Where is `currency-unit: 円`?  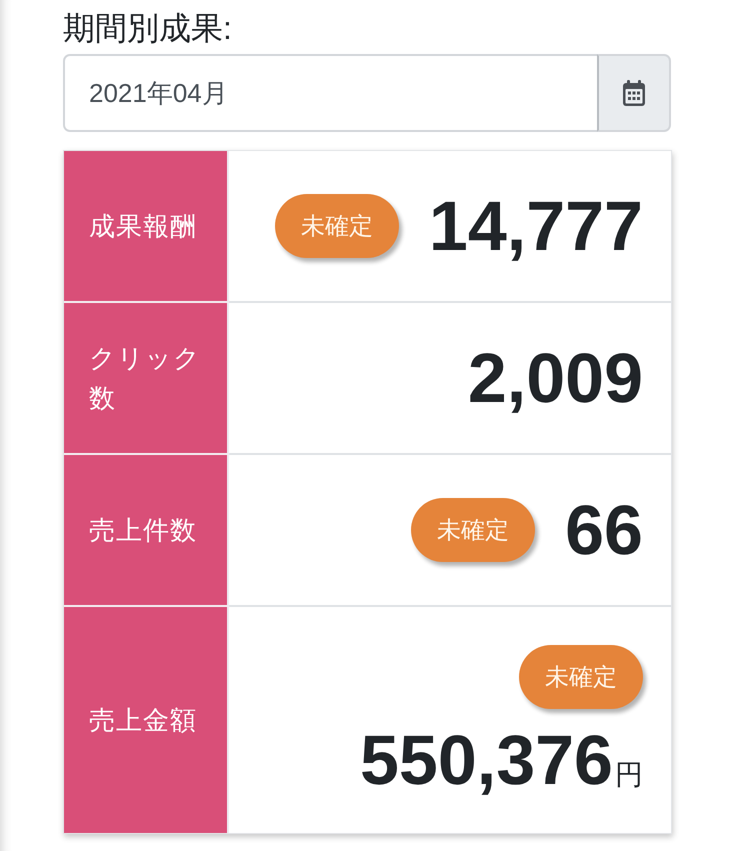
currency-unit: 円 is located at coordinates (629, 775).